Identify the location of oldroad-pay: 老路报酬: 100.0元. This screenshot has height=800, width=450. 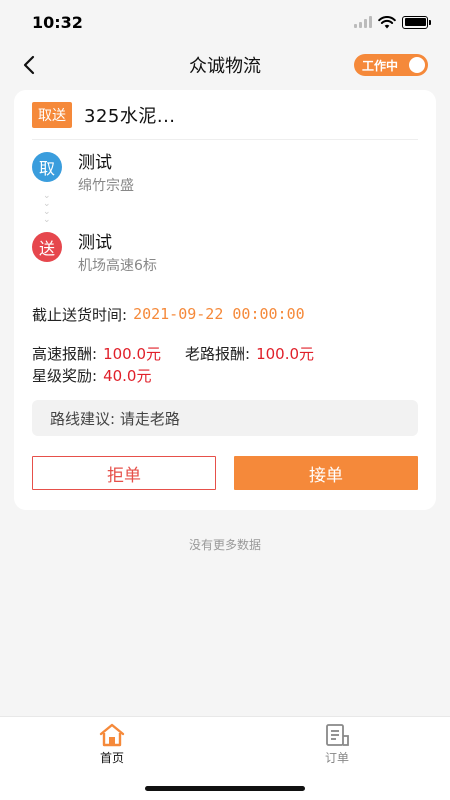
(249, 353).